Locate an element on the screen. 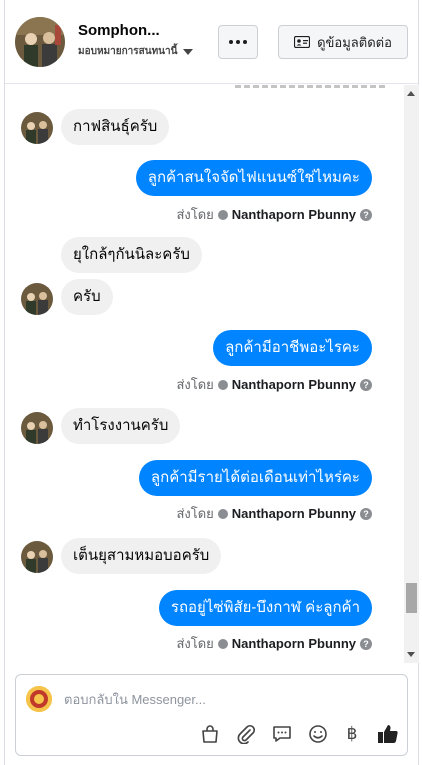  message-composer: ฿ is located at coordinates (211, 715).